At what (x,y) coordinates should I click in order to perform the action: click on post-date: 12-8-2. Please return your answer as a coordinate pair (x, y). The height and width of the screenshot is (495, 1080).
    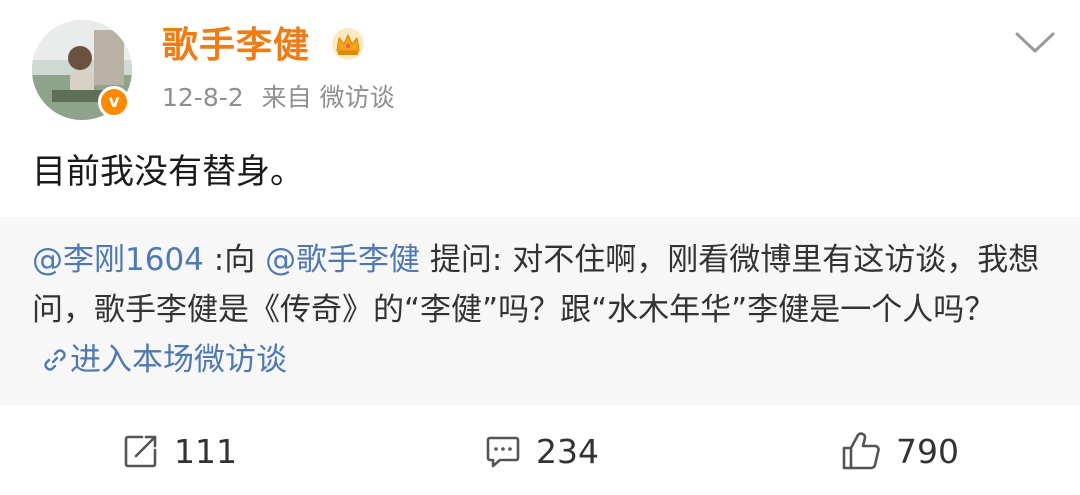
    Looking at the image, I should click on (203, 97).